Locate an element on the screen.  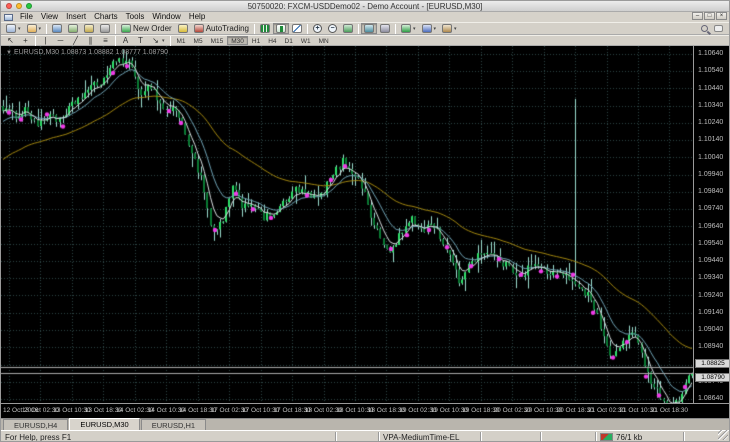
chart-window-icon is located at coordinates (8, 17).